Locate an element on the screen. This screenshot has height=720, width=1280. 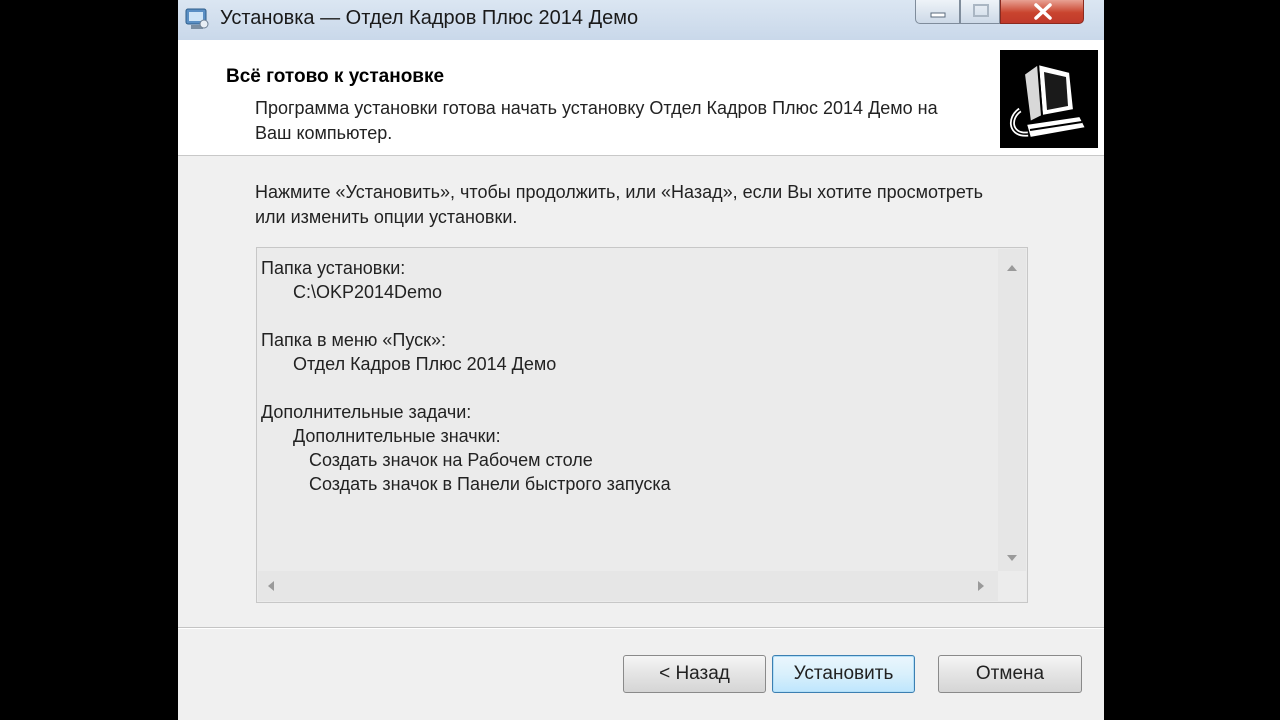
page-title: Всё готово к установке is located at coordinates (335, 76).